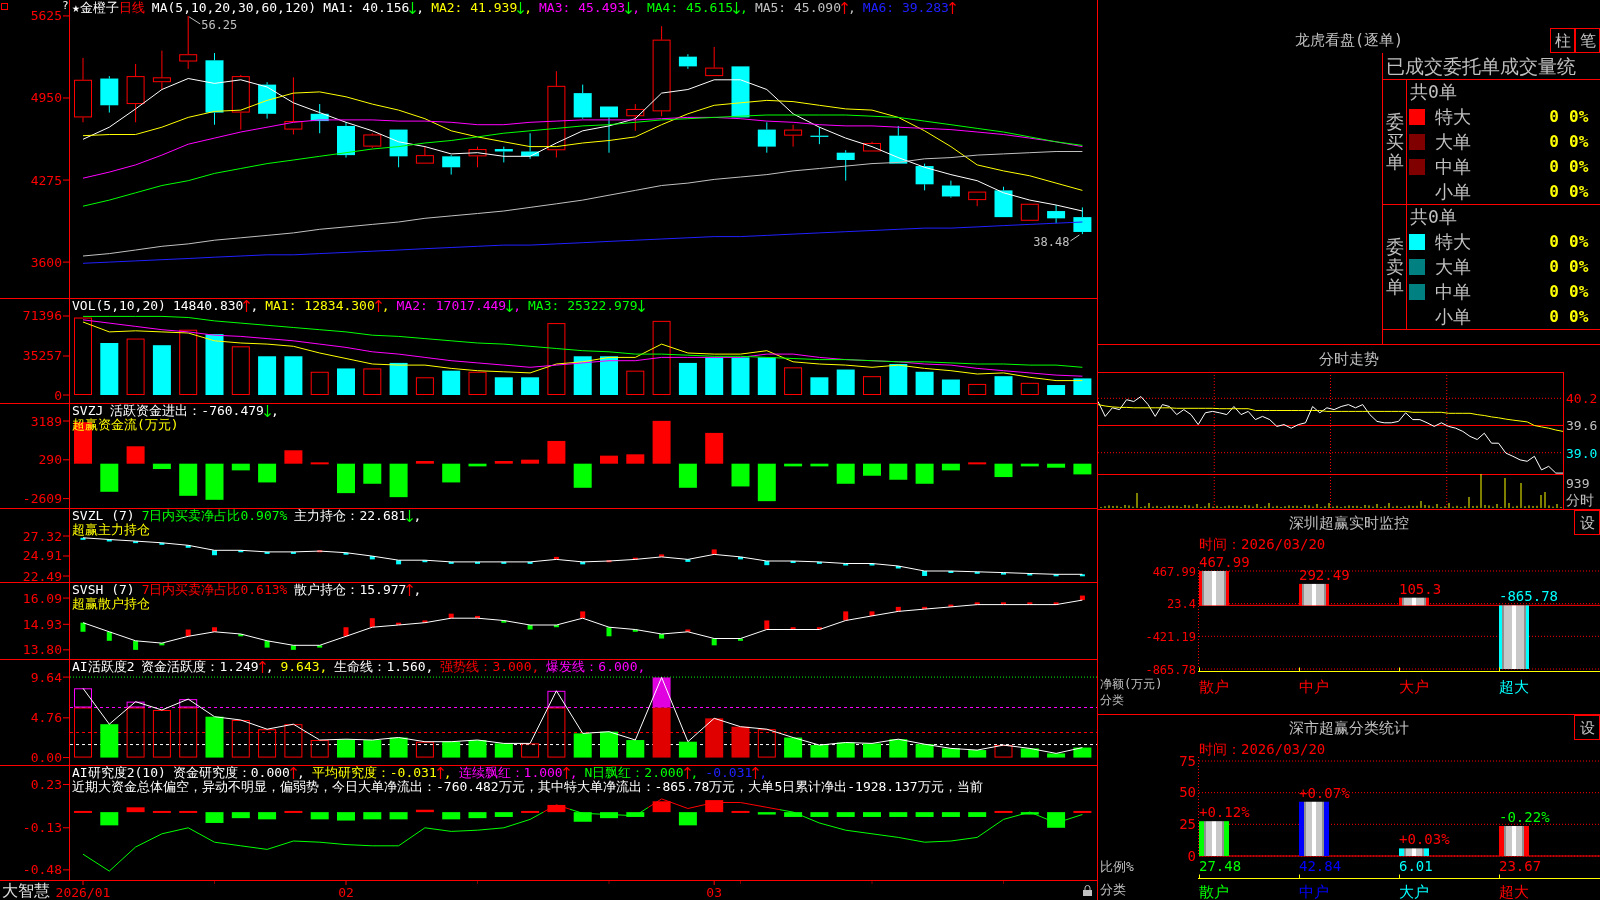 This screenshot has height=900, width=1600. Describe the element at coordinates (510, 772) in the screenshot. I see `indicator-value: 连续飘红：1.000` at that location.